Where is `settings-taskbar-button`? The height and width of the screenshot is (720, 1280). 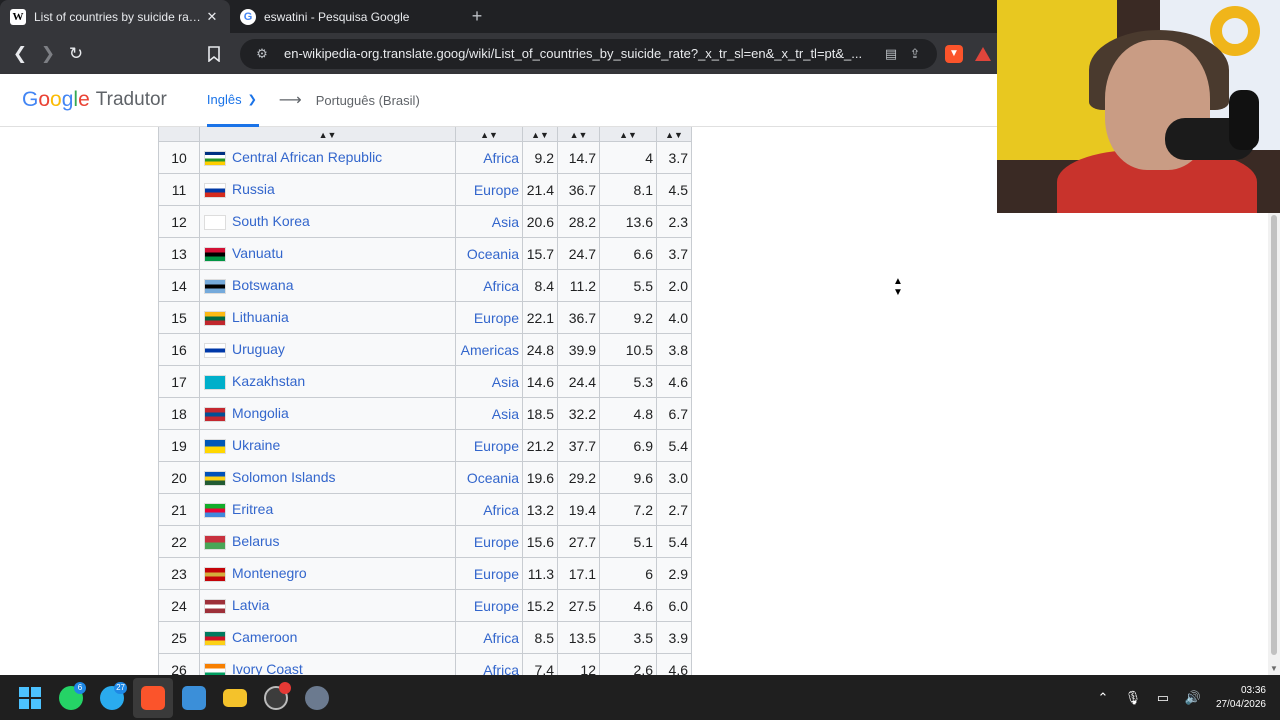
settings-taskbar-button is located at coordinates (317, 698).